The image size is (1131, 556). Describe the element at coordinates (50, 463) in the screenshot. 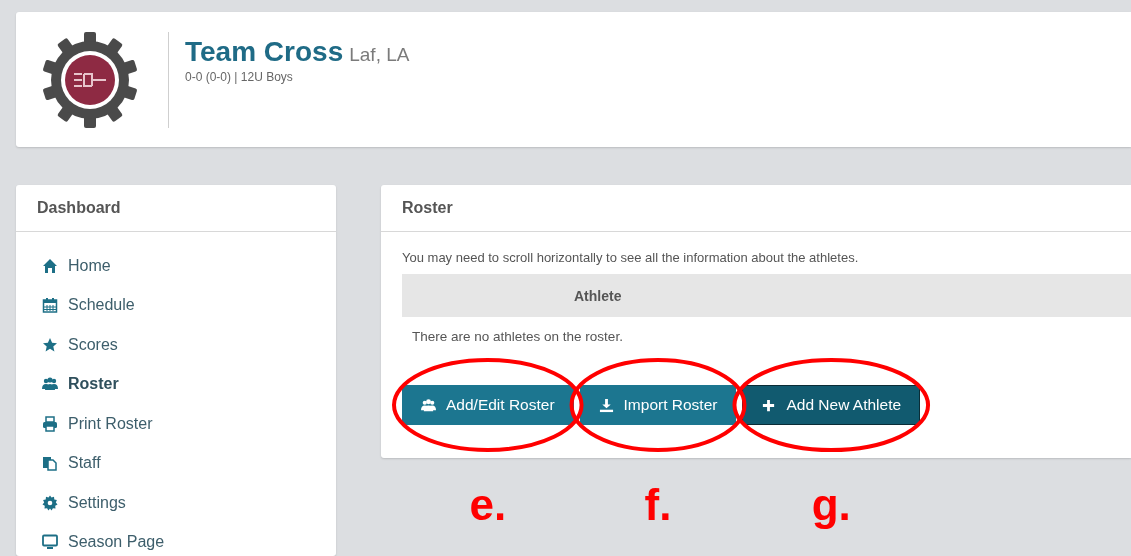

I see `documents-icon` at that location.